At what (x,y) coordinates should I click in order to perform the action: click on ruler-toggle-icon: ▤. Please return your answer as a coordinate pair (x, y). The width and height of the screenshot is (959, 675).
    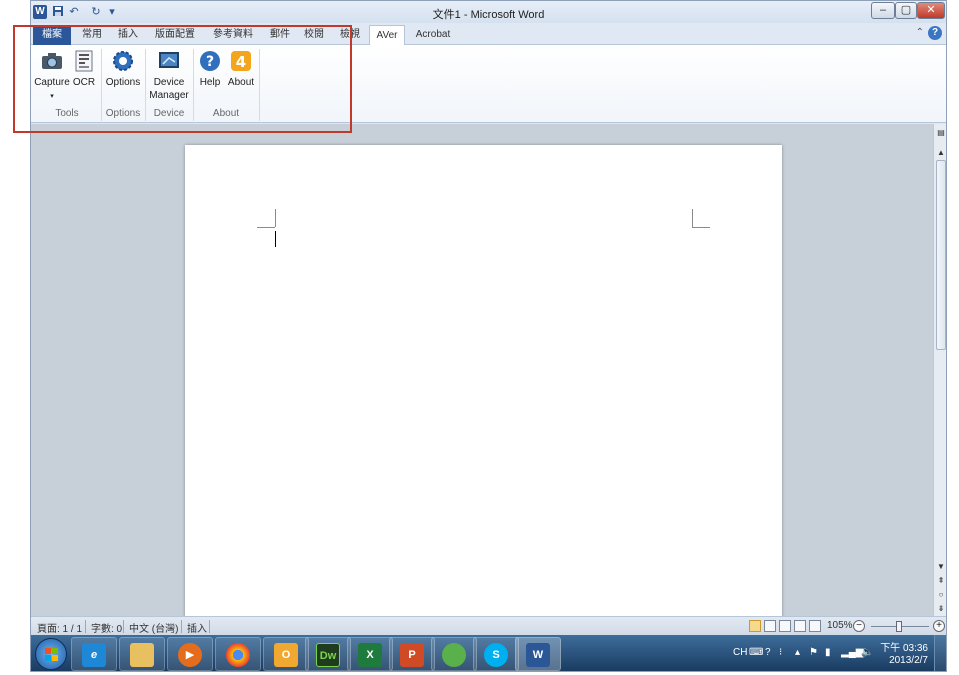
    Looking at the image, I should click on (940, 132).